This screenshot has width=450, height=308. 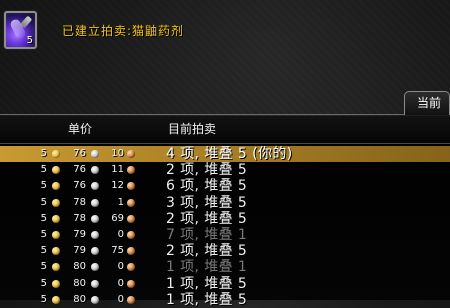 What do you see at coordinates (207, 235) in the screenshot?
I see `current-bid-text: 7 项, 堆叠 1` at bounding box center [207, 235].